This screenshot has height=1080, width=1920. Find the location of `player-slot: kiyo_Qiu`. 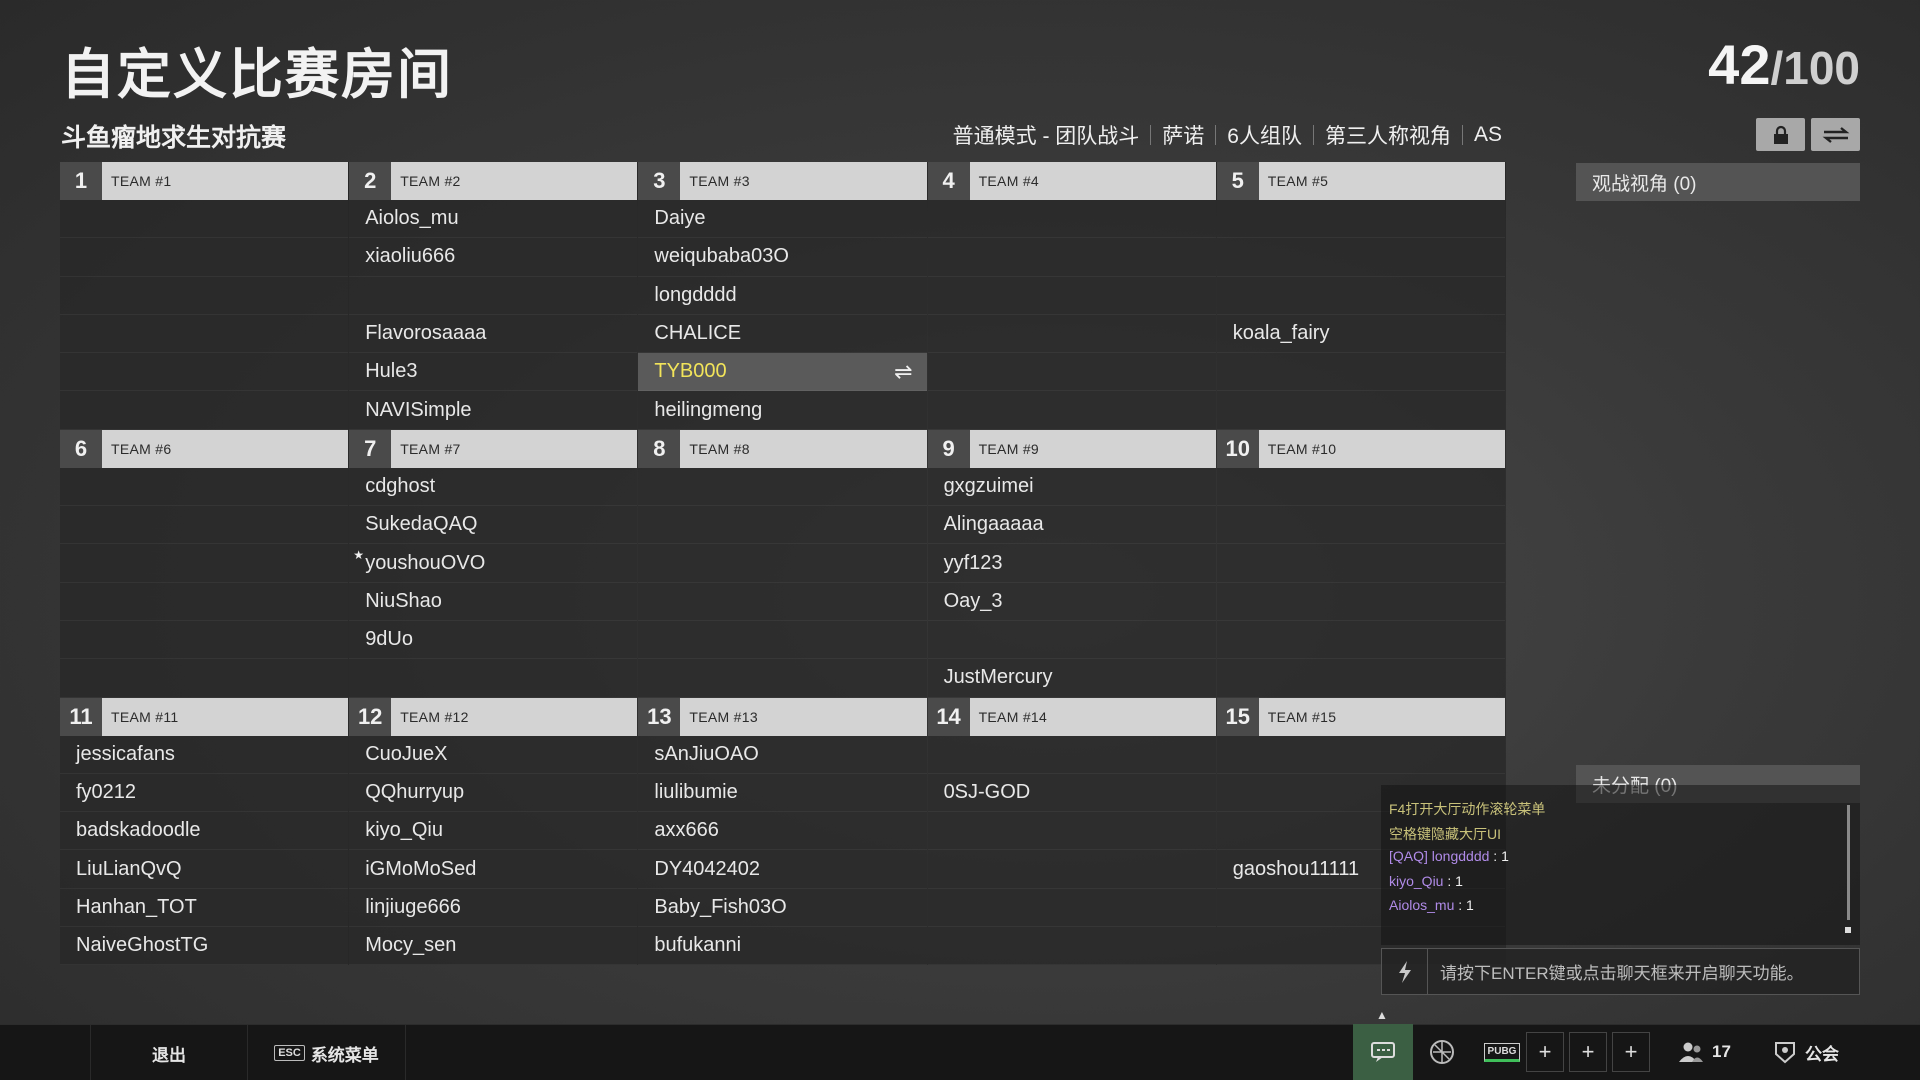

player-slot: kiyo_Qiu is located at coordinates (493, 831).